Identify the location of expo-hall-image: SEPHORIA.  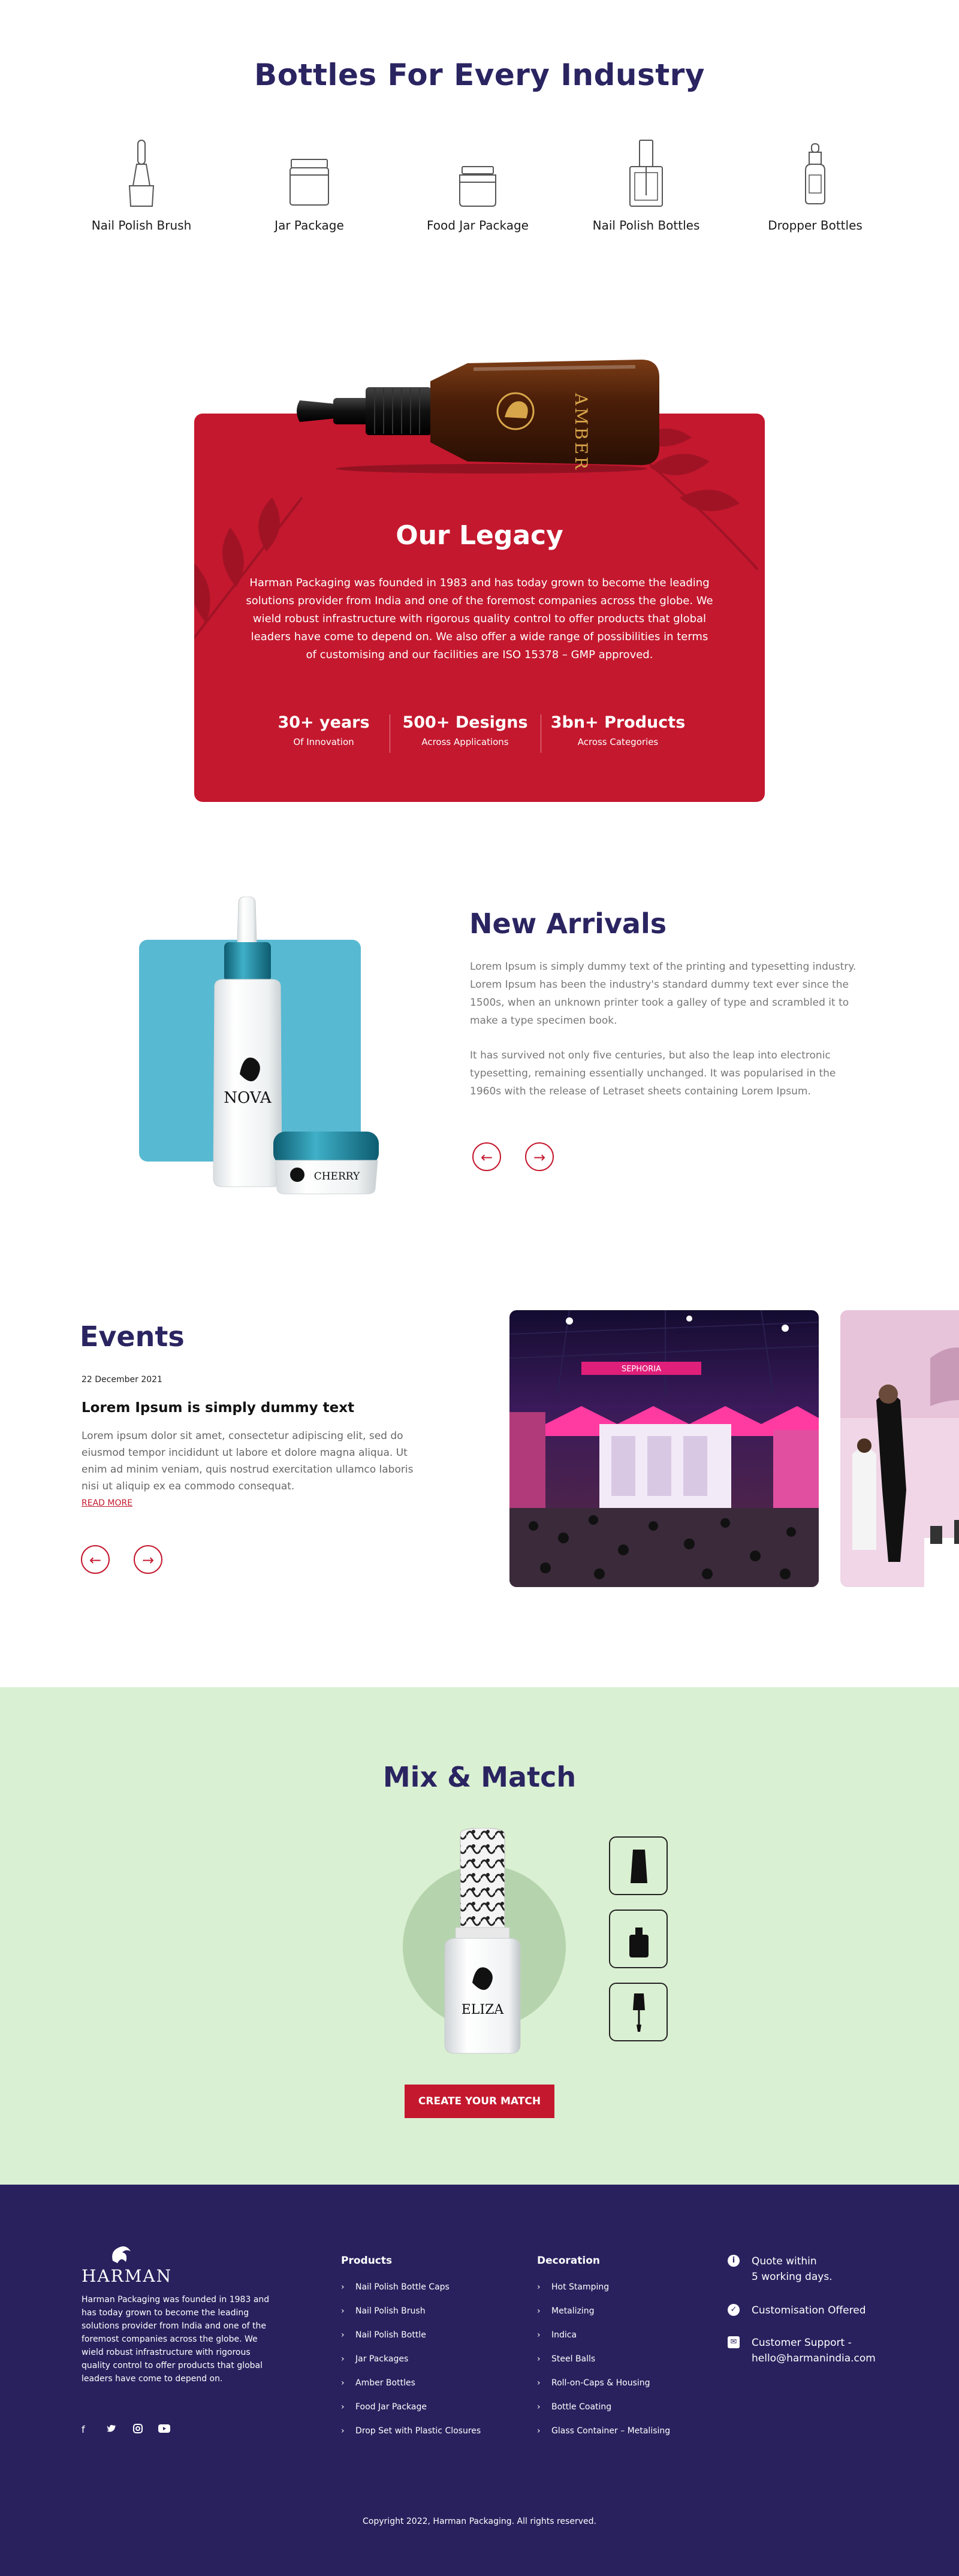
(664, 1448).